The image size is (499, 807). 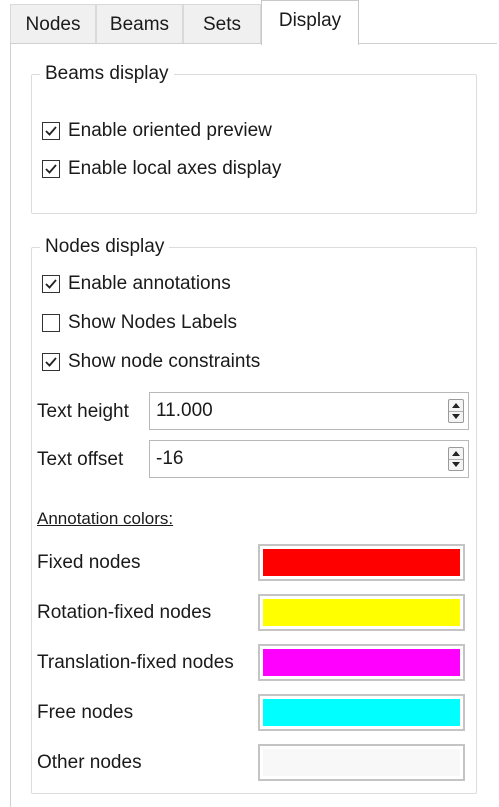 What do you see at coordinates (164, 361) in the screenshot?
I see `checkbox-label: Show node constraints` at bounding box center [164, 361].